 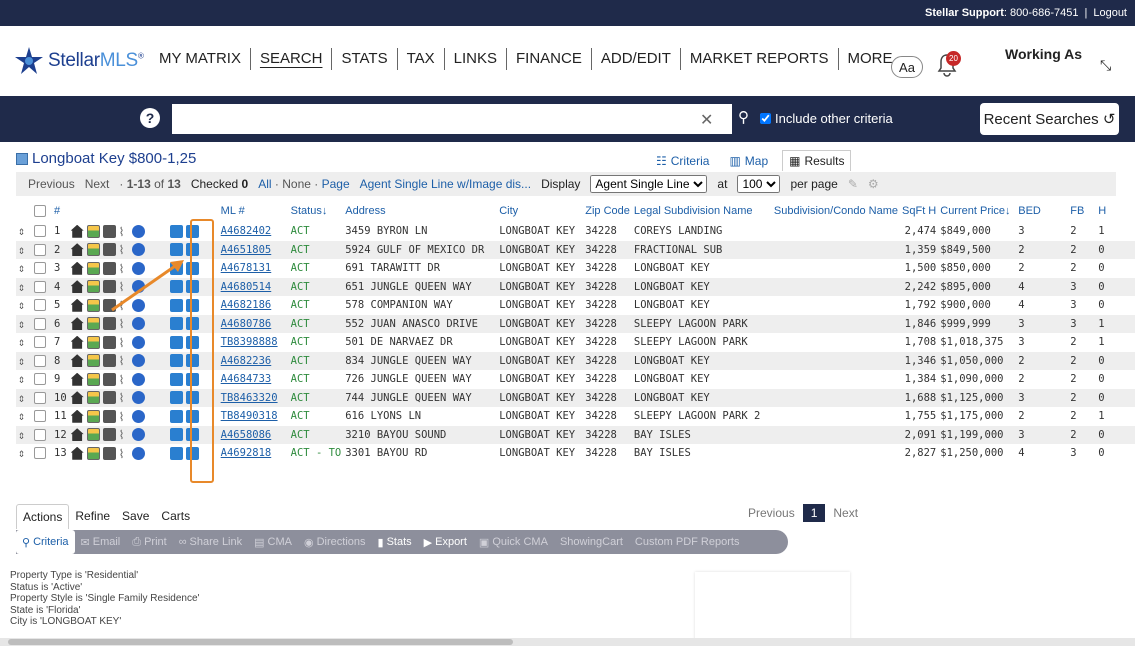 I want to click on ml-number: A4680786, so click(x=253, y=323).